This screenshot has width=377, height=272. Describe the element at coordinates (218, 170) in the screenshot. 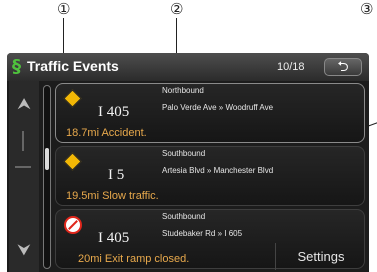

I see `event-segment: Artesia Blvd » Manchester Blvd` at that location.